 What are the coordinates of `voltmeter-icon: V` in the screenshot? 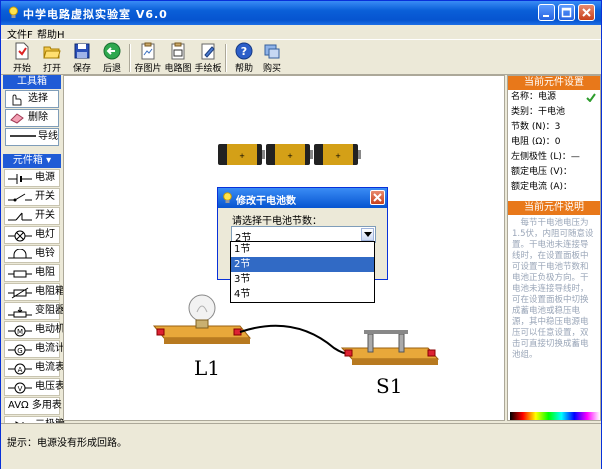 It's located at (20, 388).